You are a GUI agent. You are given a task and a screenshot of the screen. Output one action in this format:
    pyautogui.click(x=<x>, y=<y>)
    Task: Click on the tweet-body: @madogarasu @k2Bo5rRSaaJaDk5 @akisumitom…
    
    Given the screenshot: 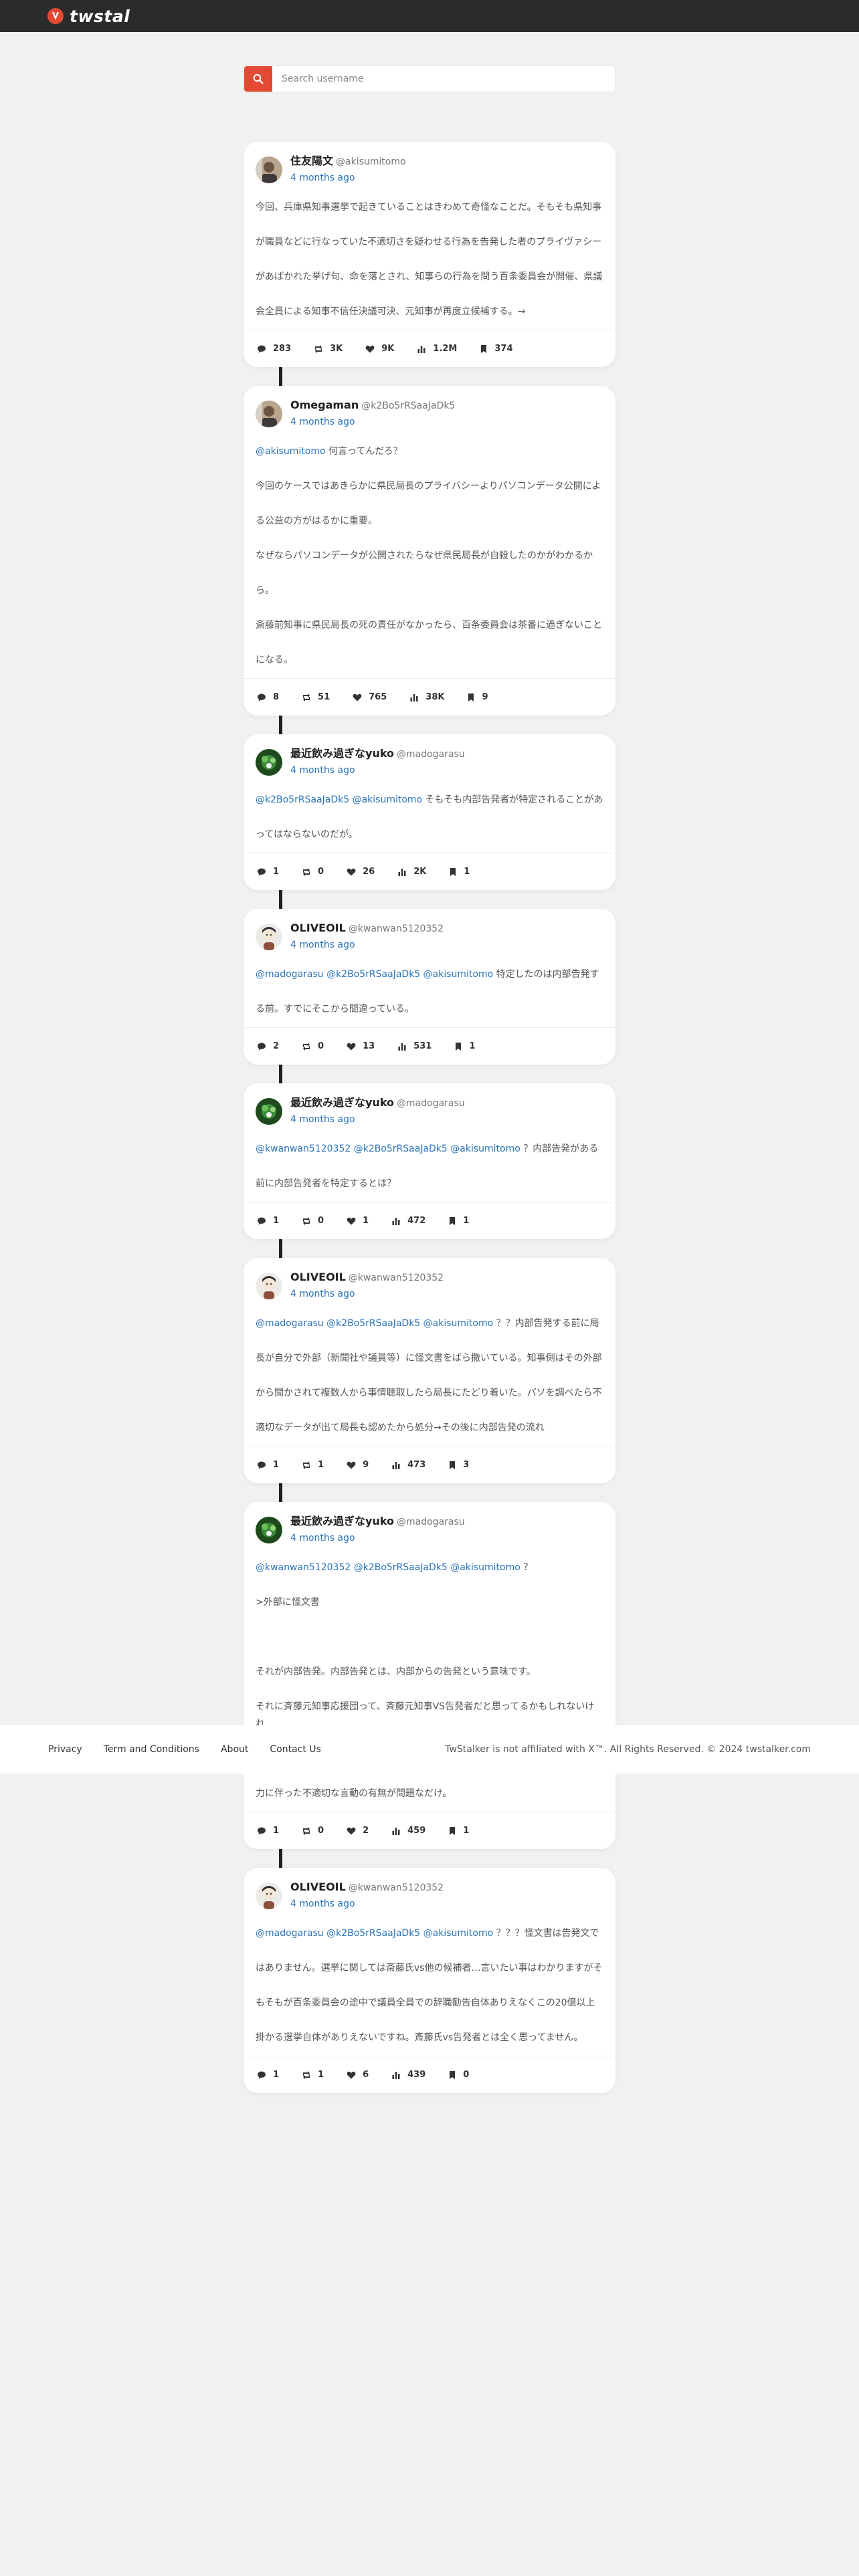 What is the action you would take?
    pyautogui.click(x=429, y=1985)
    